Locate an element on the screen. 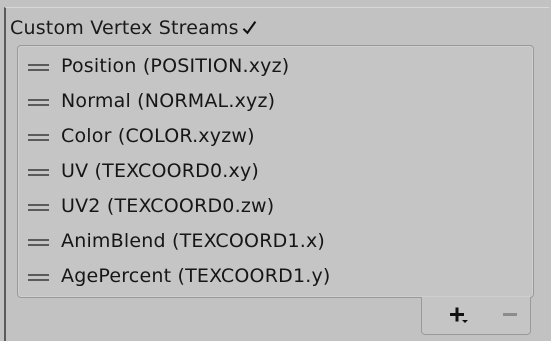  custom-vertex-streams-row: Custom Vertex Streams is located at coordinates (133, 28).